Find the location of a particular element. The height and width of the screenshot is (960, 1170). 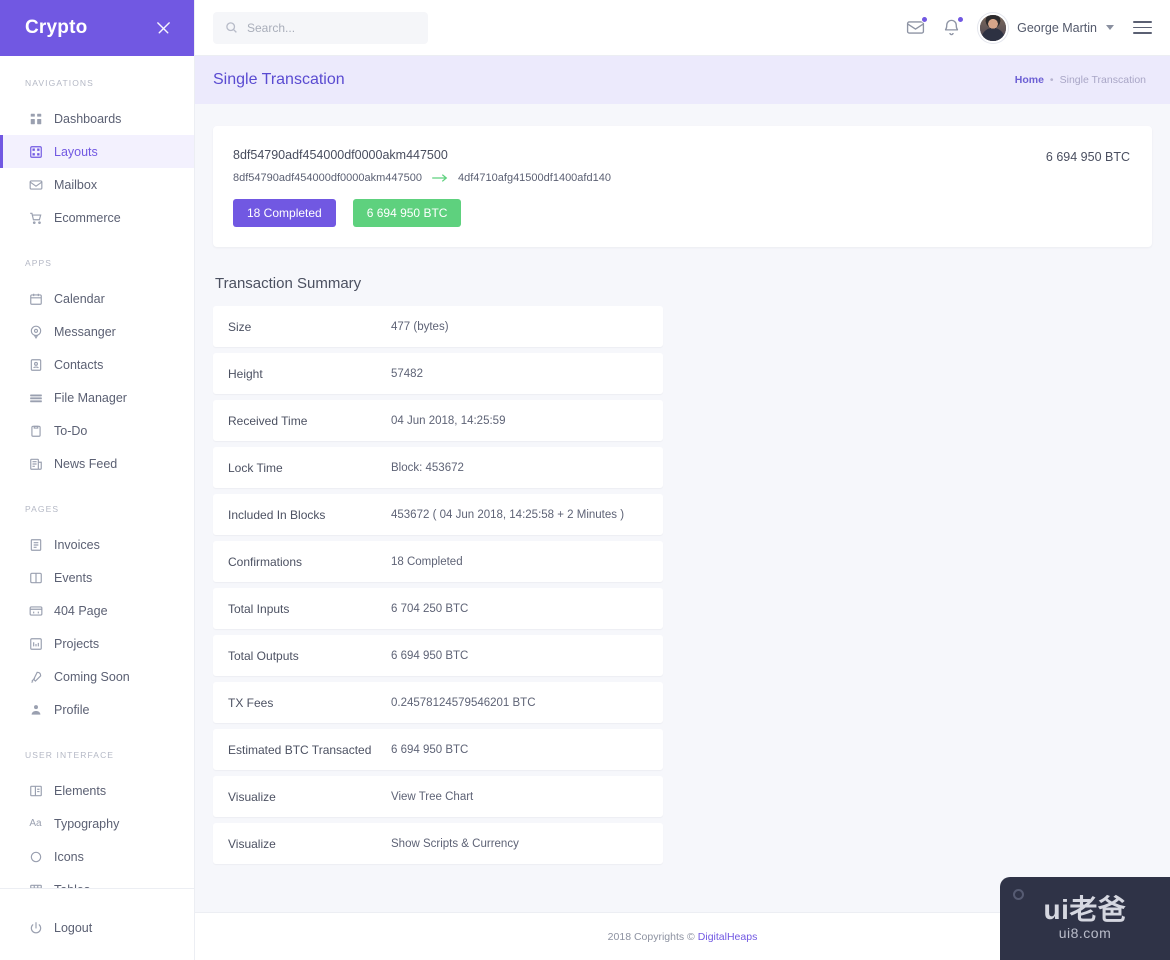

sidebar-item-tables: Tables is located at coordinates (97, 880).